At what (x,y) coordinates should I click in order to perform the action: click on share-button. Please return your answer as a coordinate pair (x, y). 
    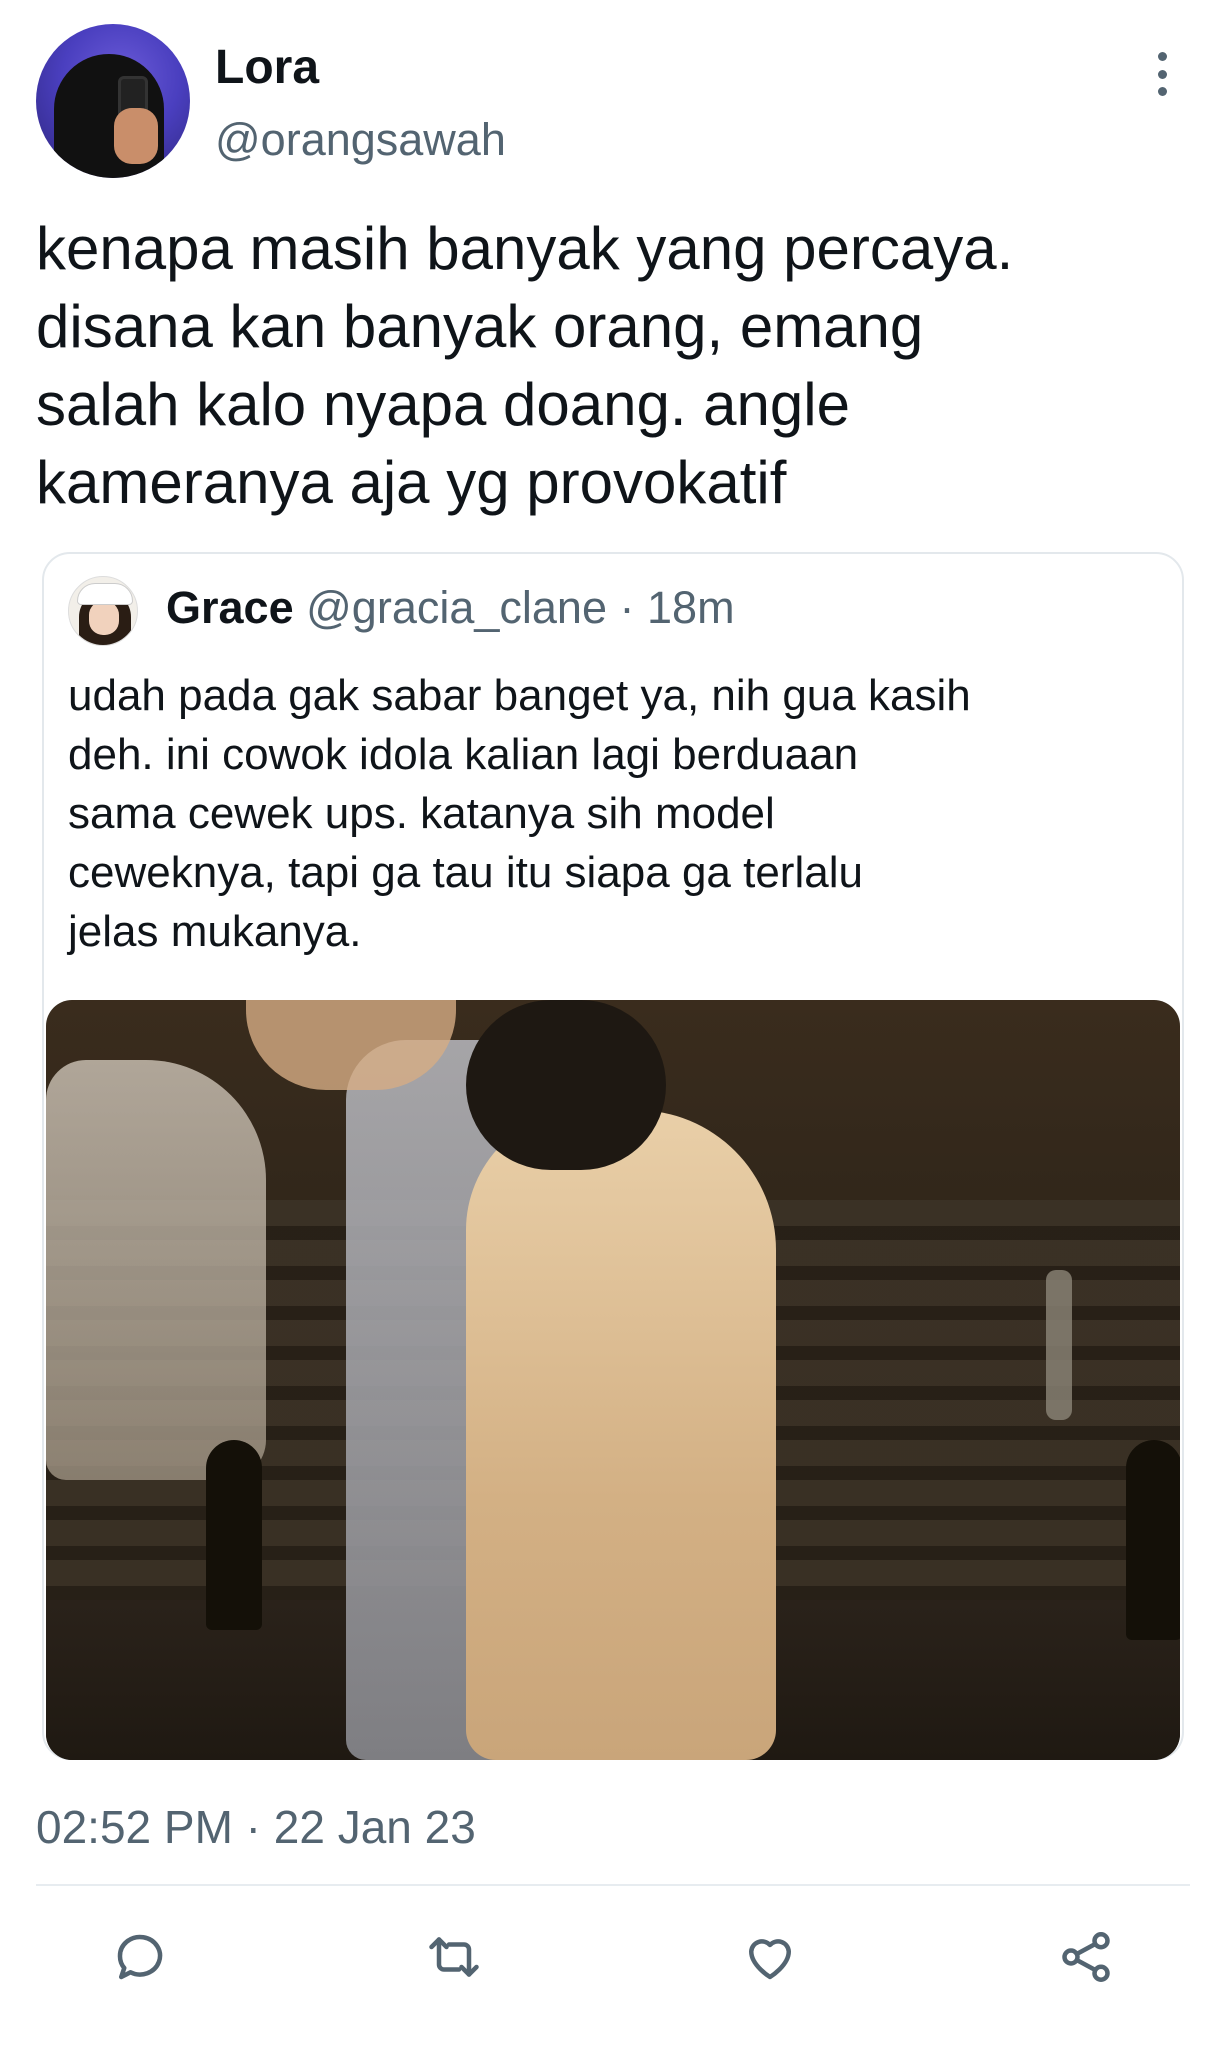
    Looking at the image, I should click on (1086, 1957).